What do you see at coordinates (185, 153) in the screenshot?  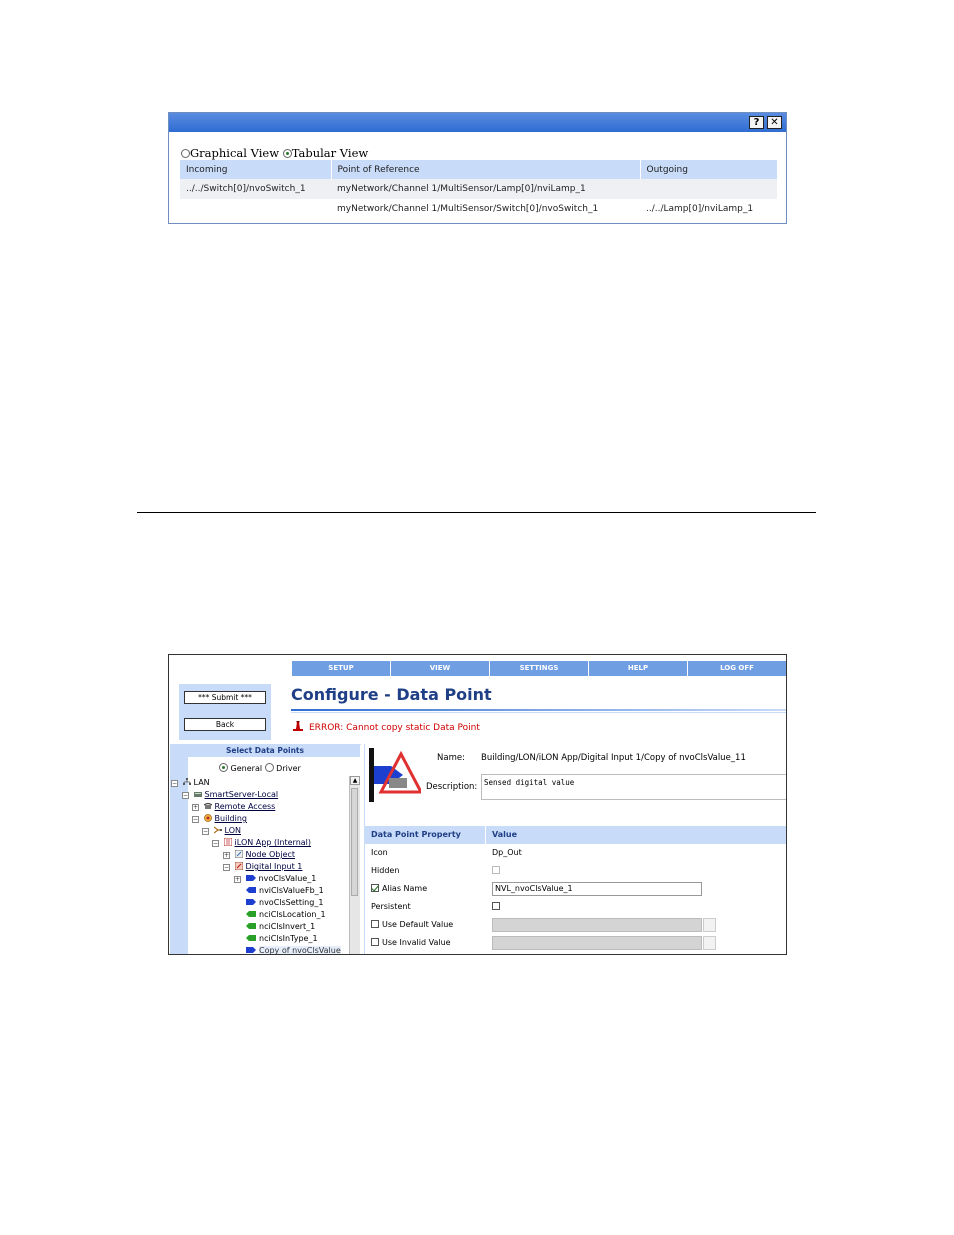 I see `graphical-view-radio` at bounding box center [185, 153].